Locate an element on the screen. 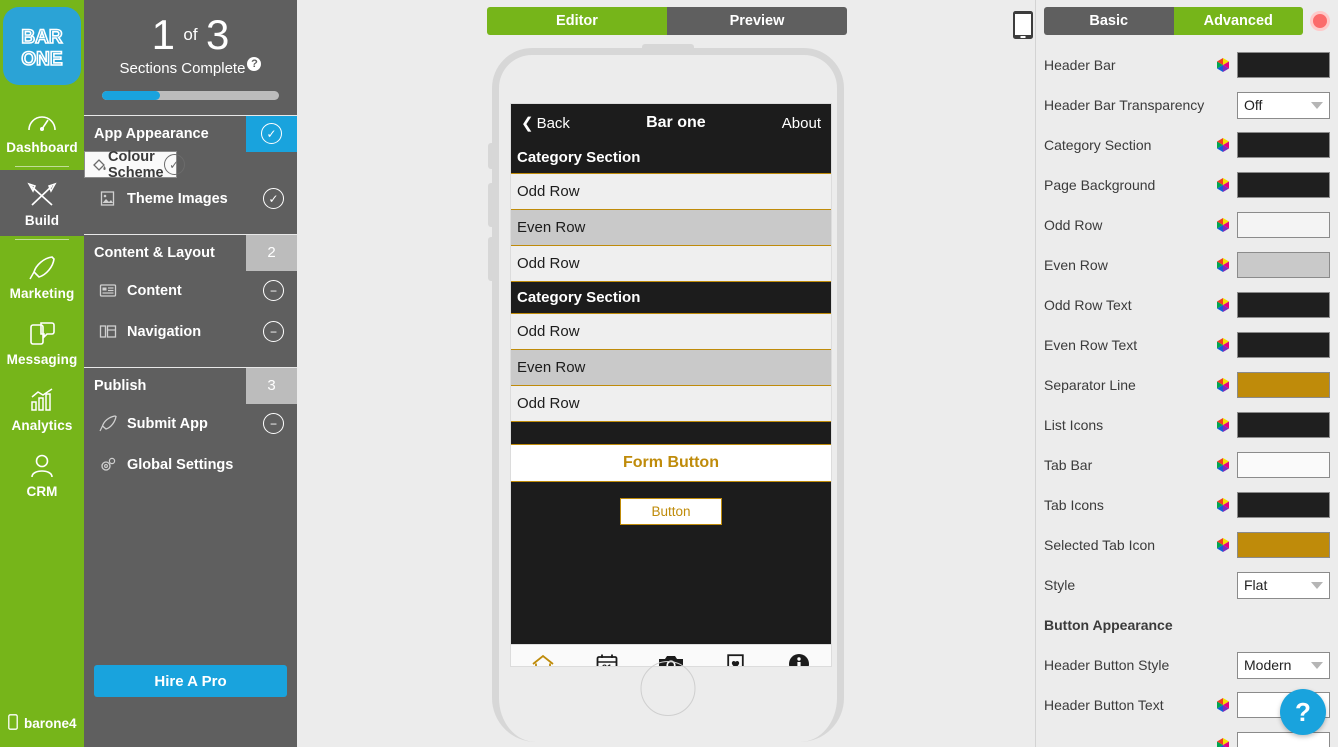  list-card-icon is located at coordinates (113, 290).